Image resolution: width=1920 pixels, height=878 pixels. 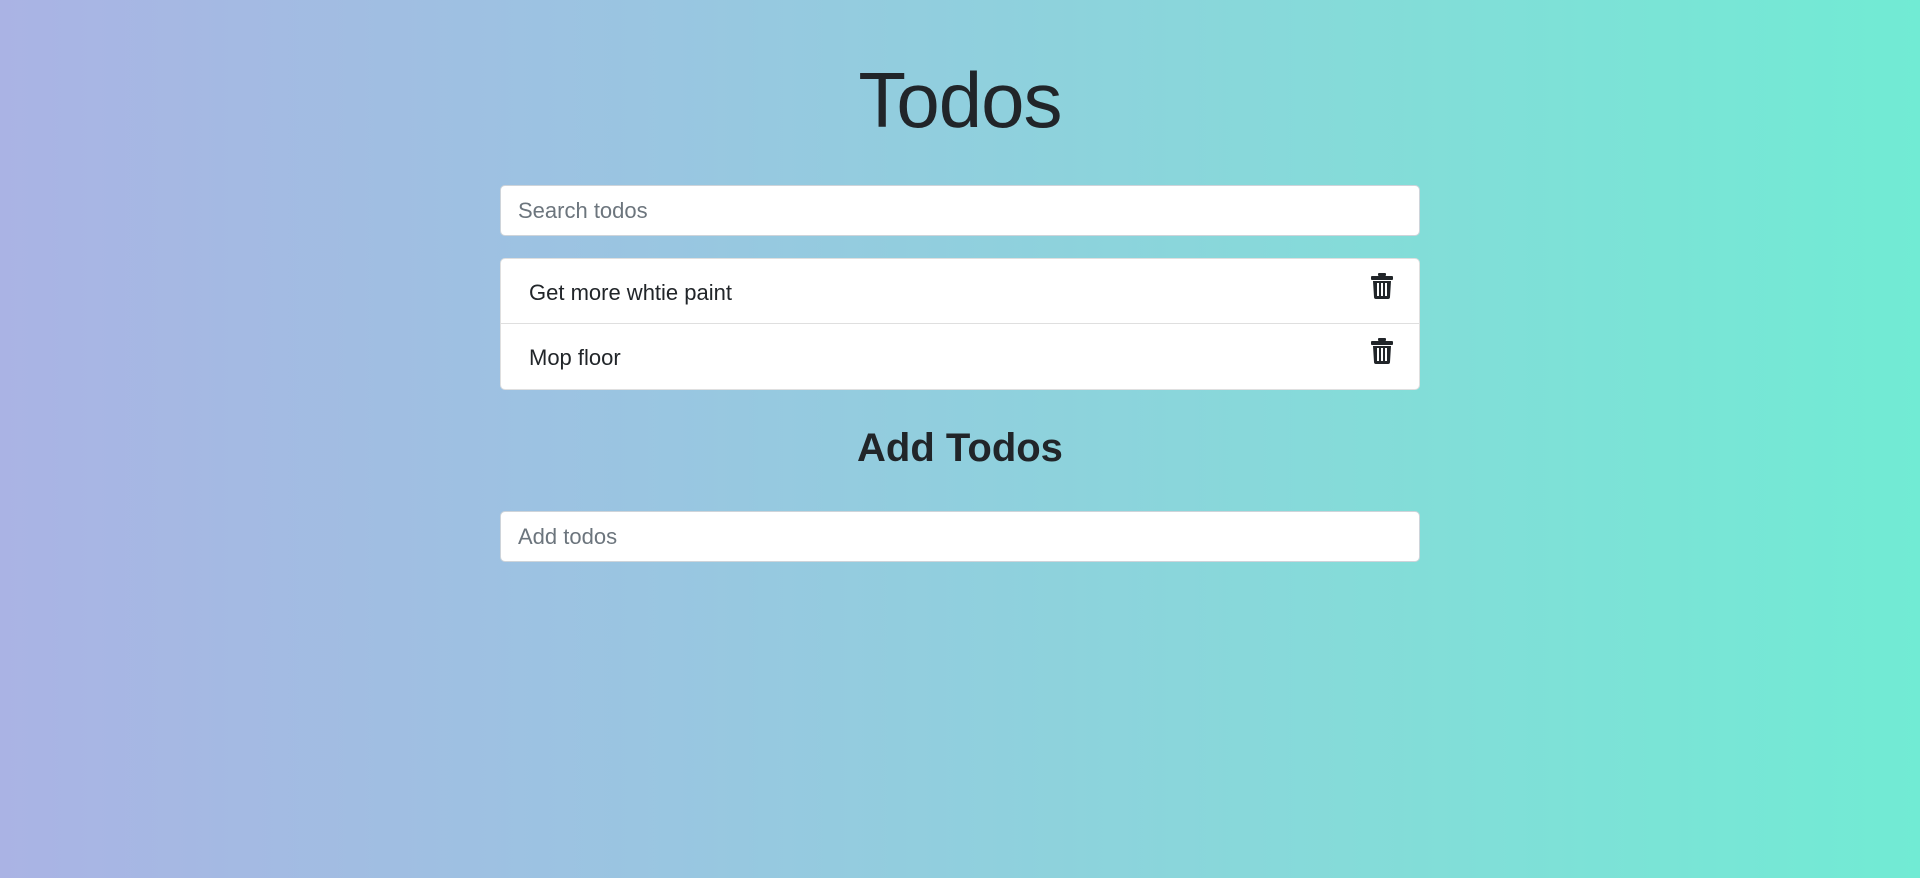 I want to click on search-input, so click(x=960, y=210).